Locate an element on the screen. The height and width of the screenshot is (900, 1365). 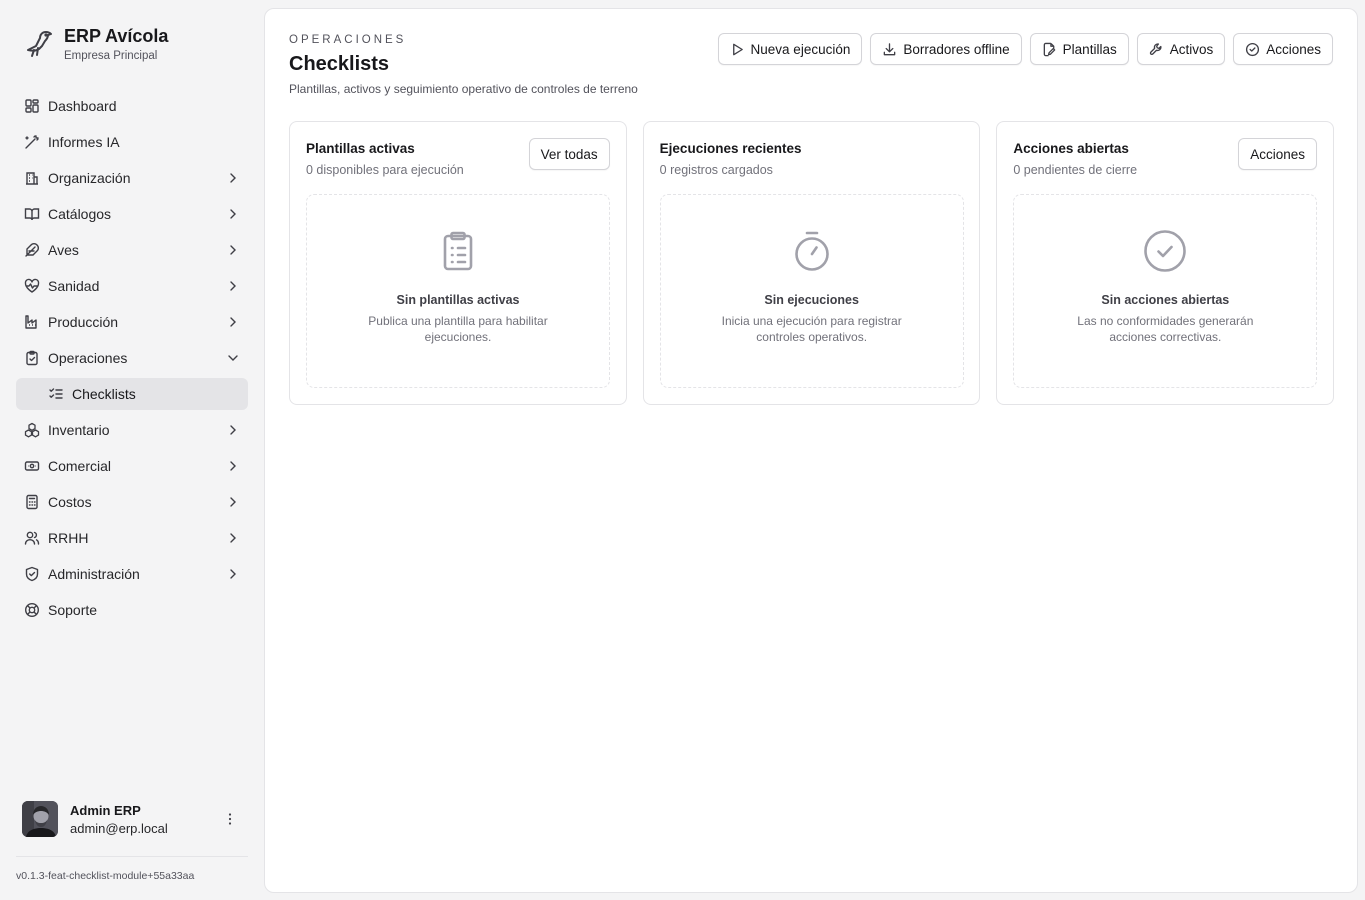
company-name: Empresa Principal is located at coordinates (111, 56).